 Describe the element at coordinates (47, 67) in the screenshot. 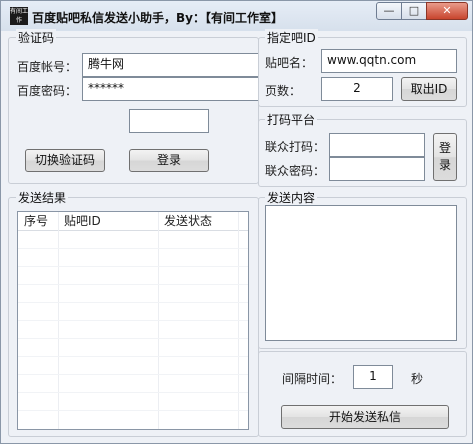

I see `account-label: 百度帐号：` at that location.